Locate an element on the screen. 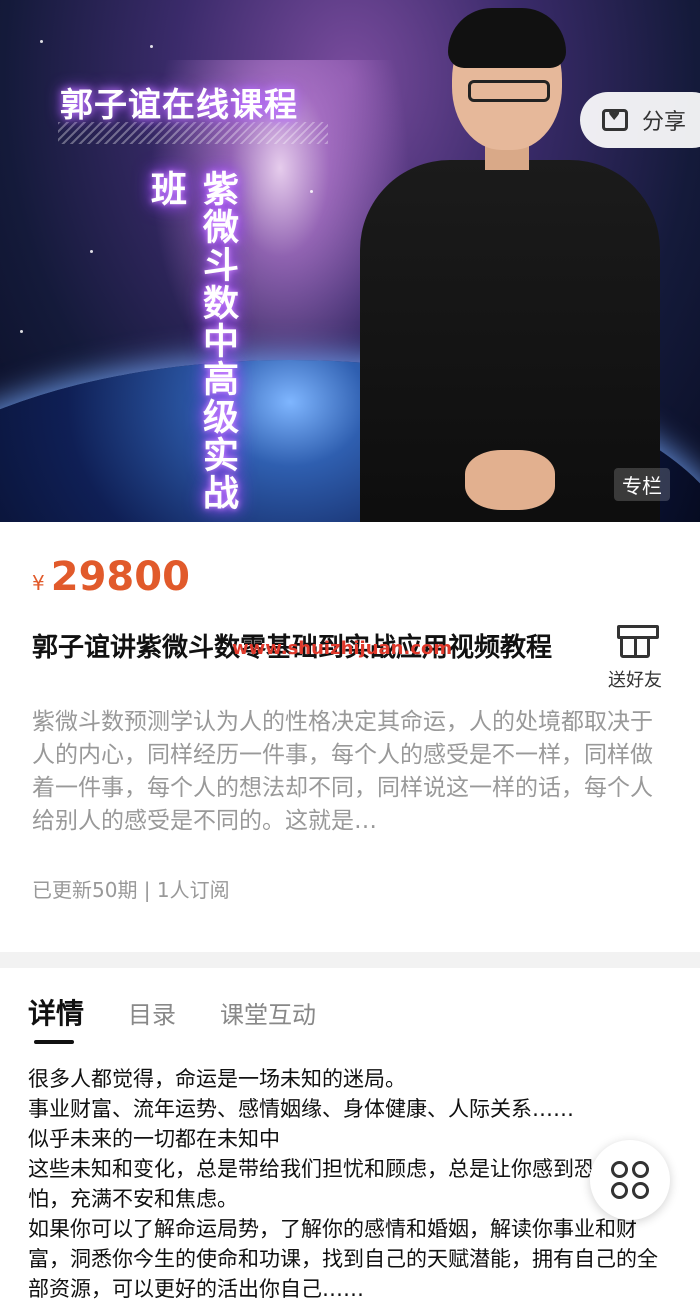 Image resolution: width=700 pixels, height=1300 pixels. gift-label: 送好友 is located at coordinates (635, 680).